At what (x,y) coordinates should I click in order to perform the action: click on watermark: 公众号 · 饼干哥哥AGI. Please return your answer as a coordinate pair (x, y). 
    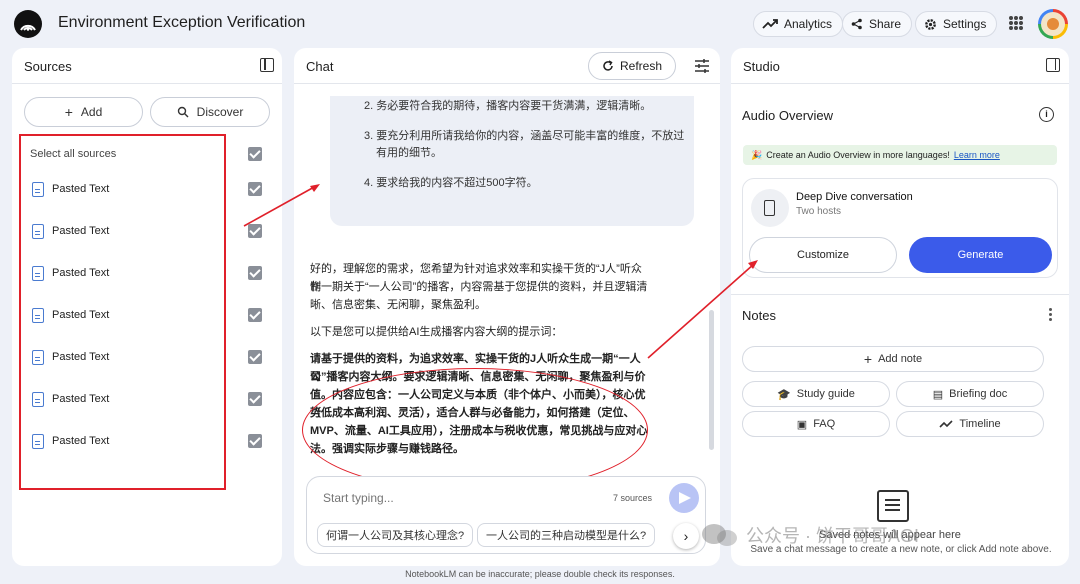
    Looking at the image, I should click on (809, 535).